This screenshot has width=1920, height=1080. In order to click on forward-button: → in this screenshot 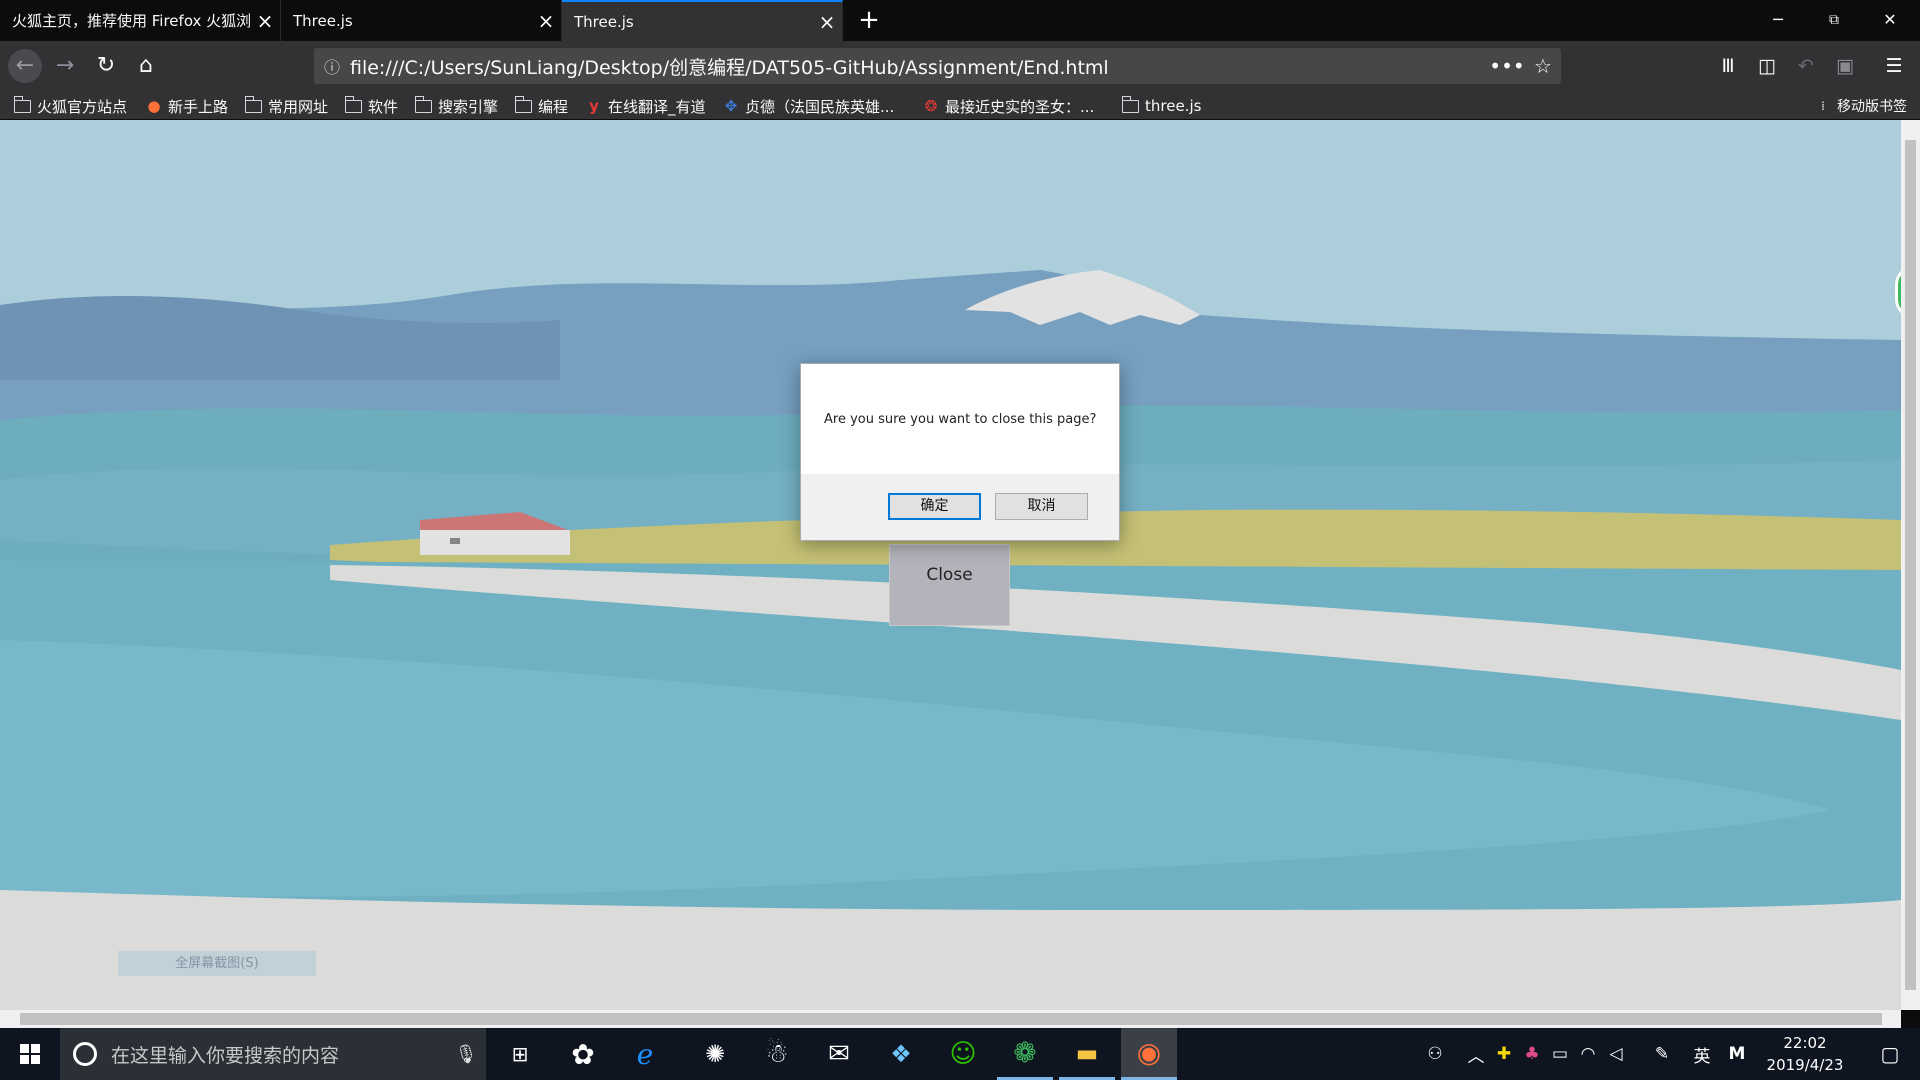, I will do `click(65, 66)`.